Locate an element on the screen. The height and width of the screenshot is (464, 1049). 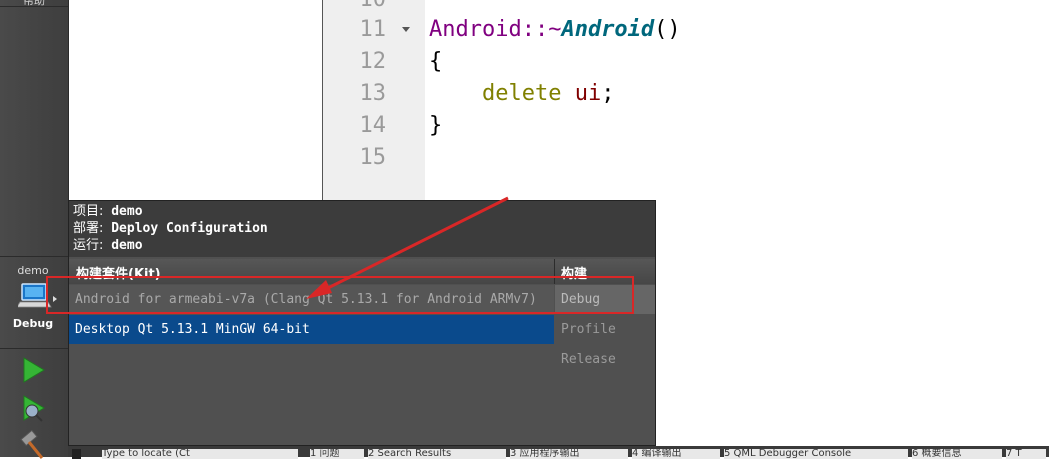
locator-search-input: Type to locate (Ct is located at coordinates (200, 454).